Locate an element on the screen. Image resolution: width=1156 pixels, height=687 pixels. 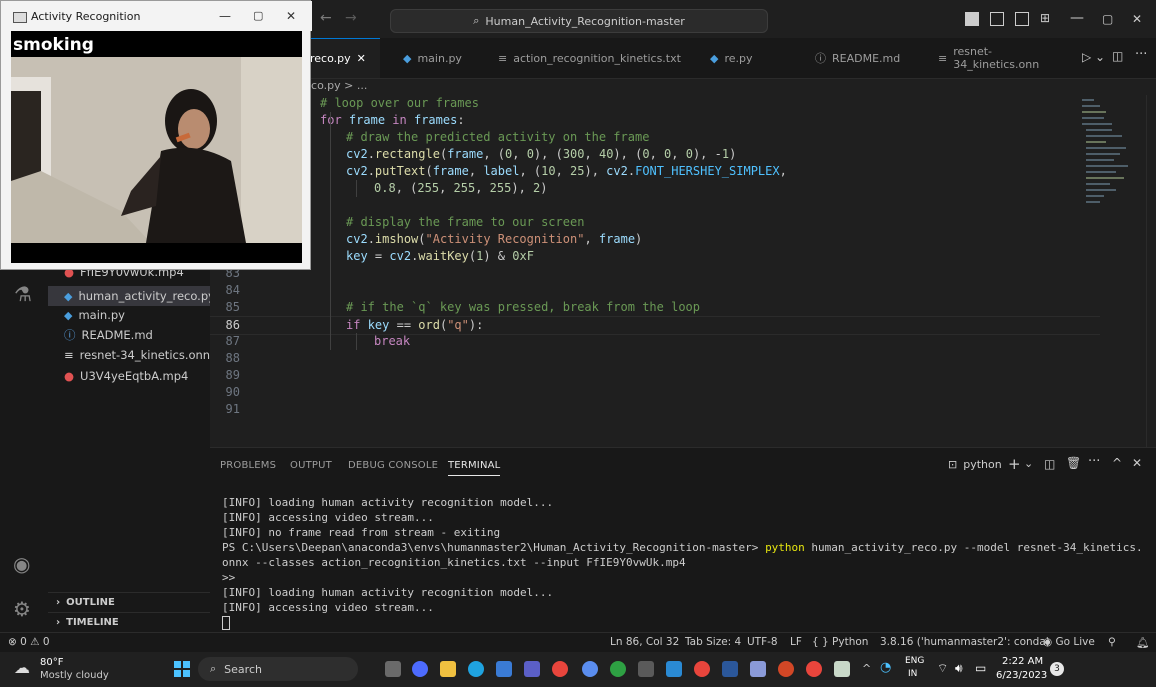
account-icon: ◉ is located at coordinates (21, 564).